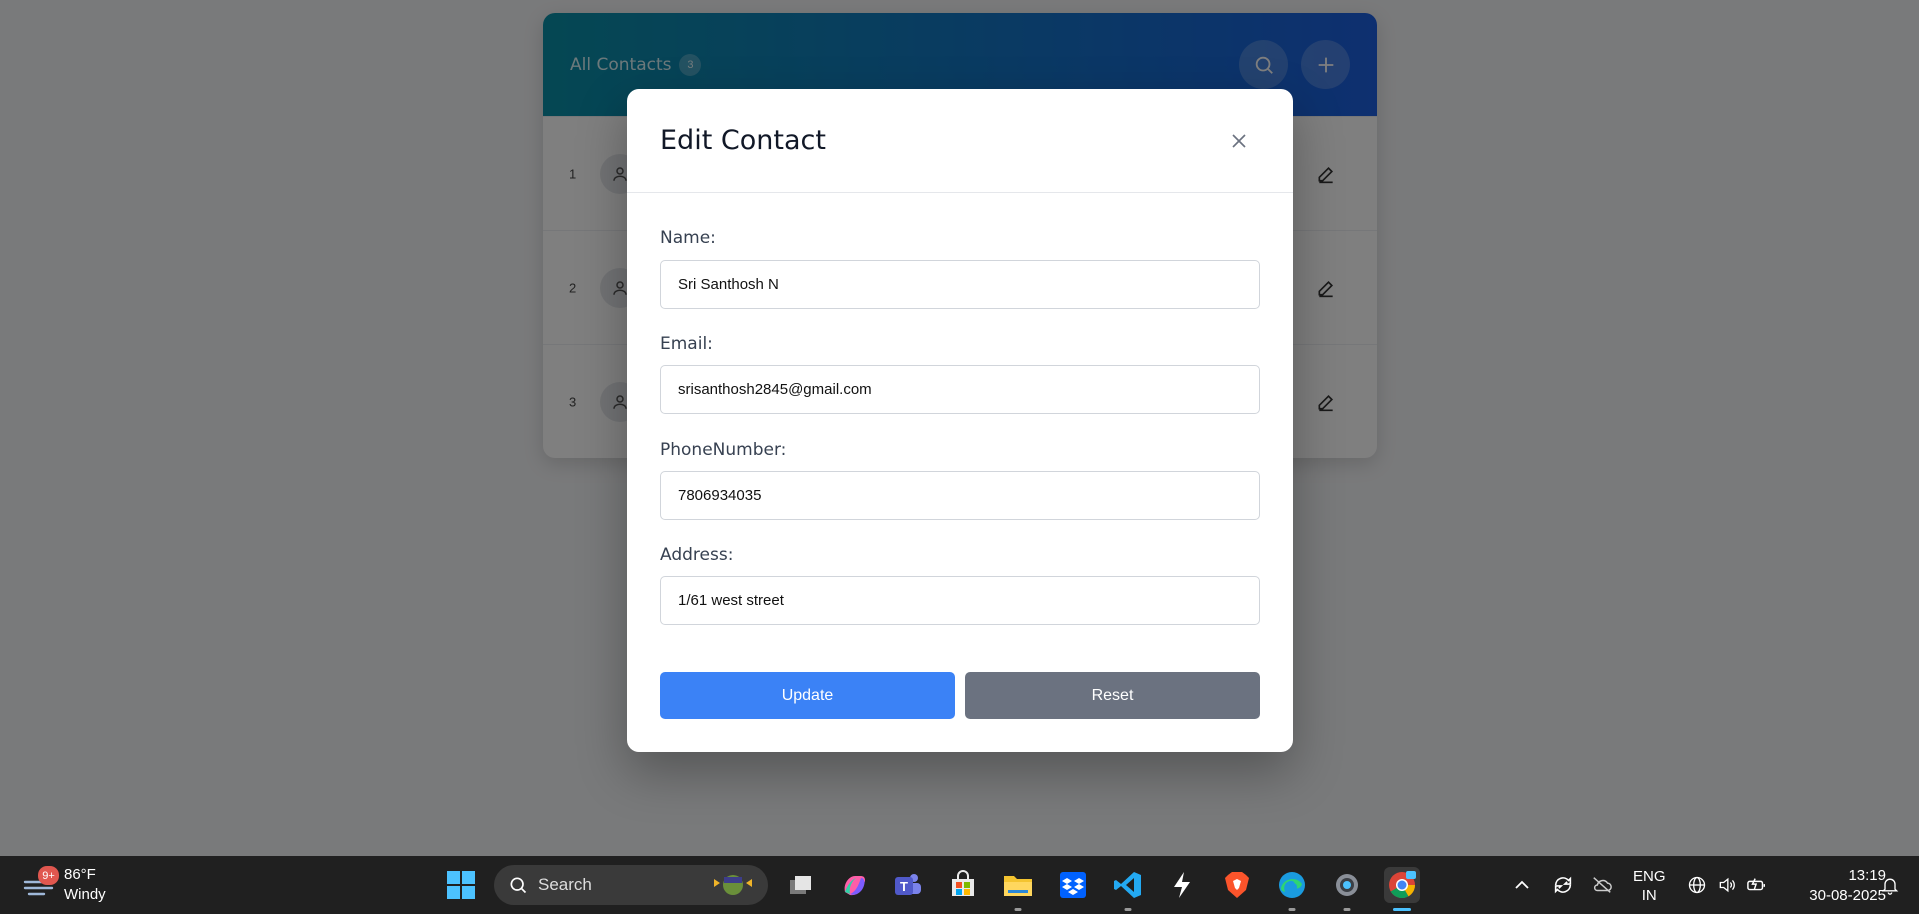 This screenshot has width=1919, height=914. I want to click on address-label: Address:, so click(697, 555).